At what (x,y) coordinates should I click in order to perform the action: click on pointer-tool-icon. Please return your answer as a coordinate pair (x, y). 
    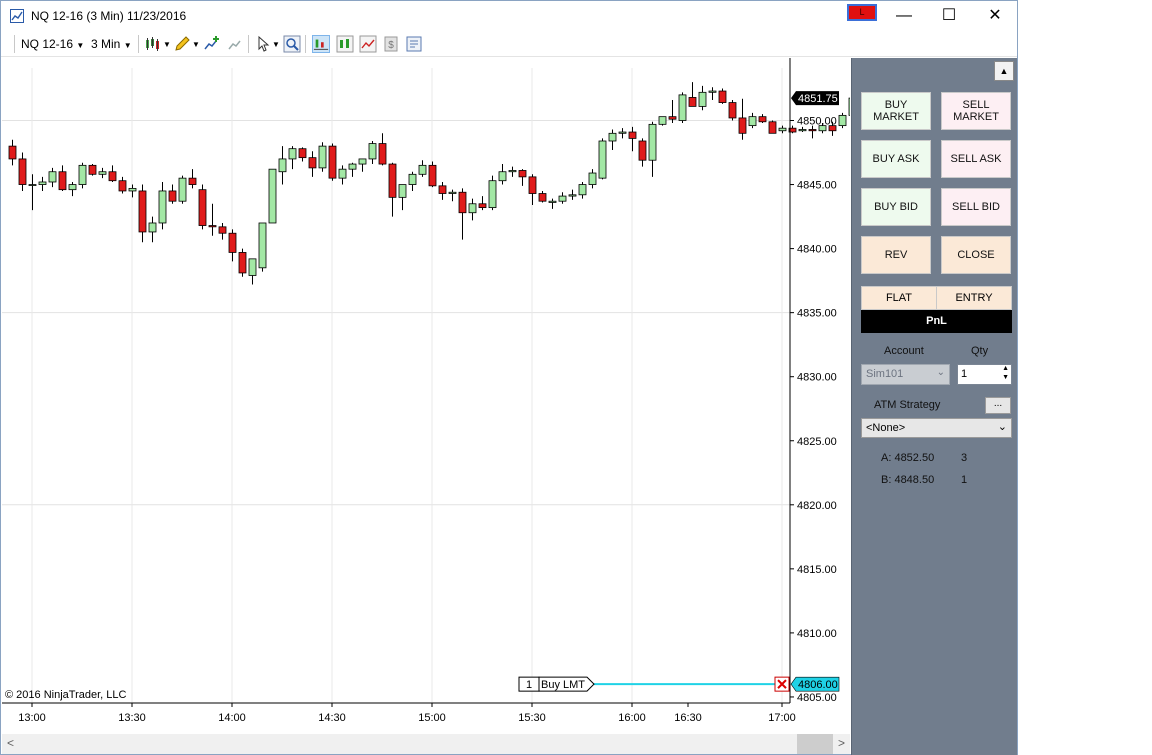
    Looking at the image, I should click on (264, 44).